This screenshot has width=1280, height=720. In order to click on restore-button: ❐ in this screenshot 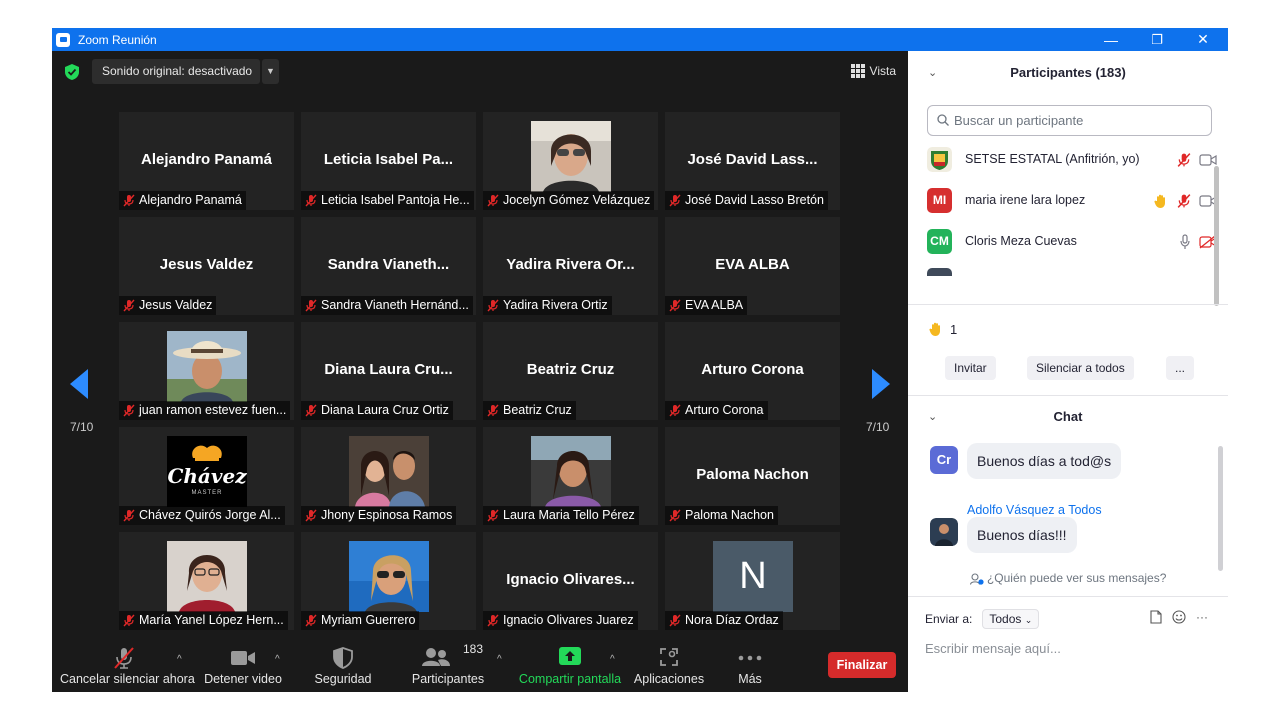, I will do `click(1157, 39)`.